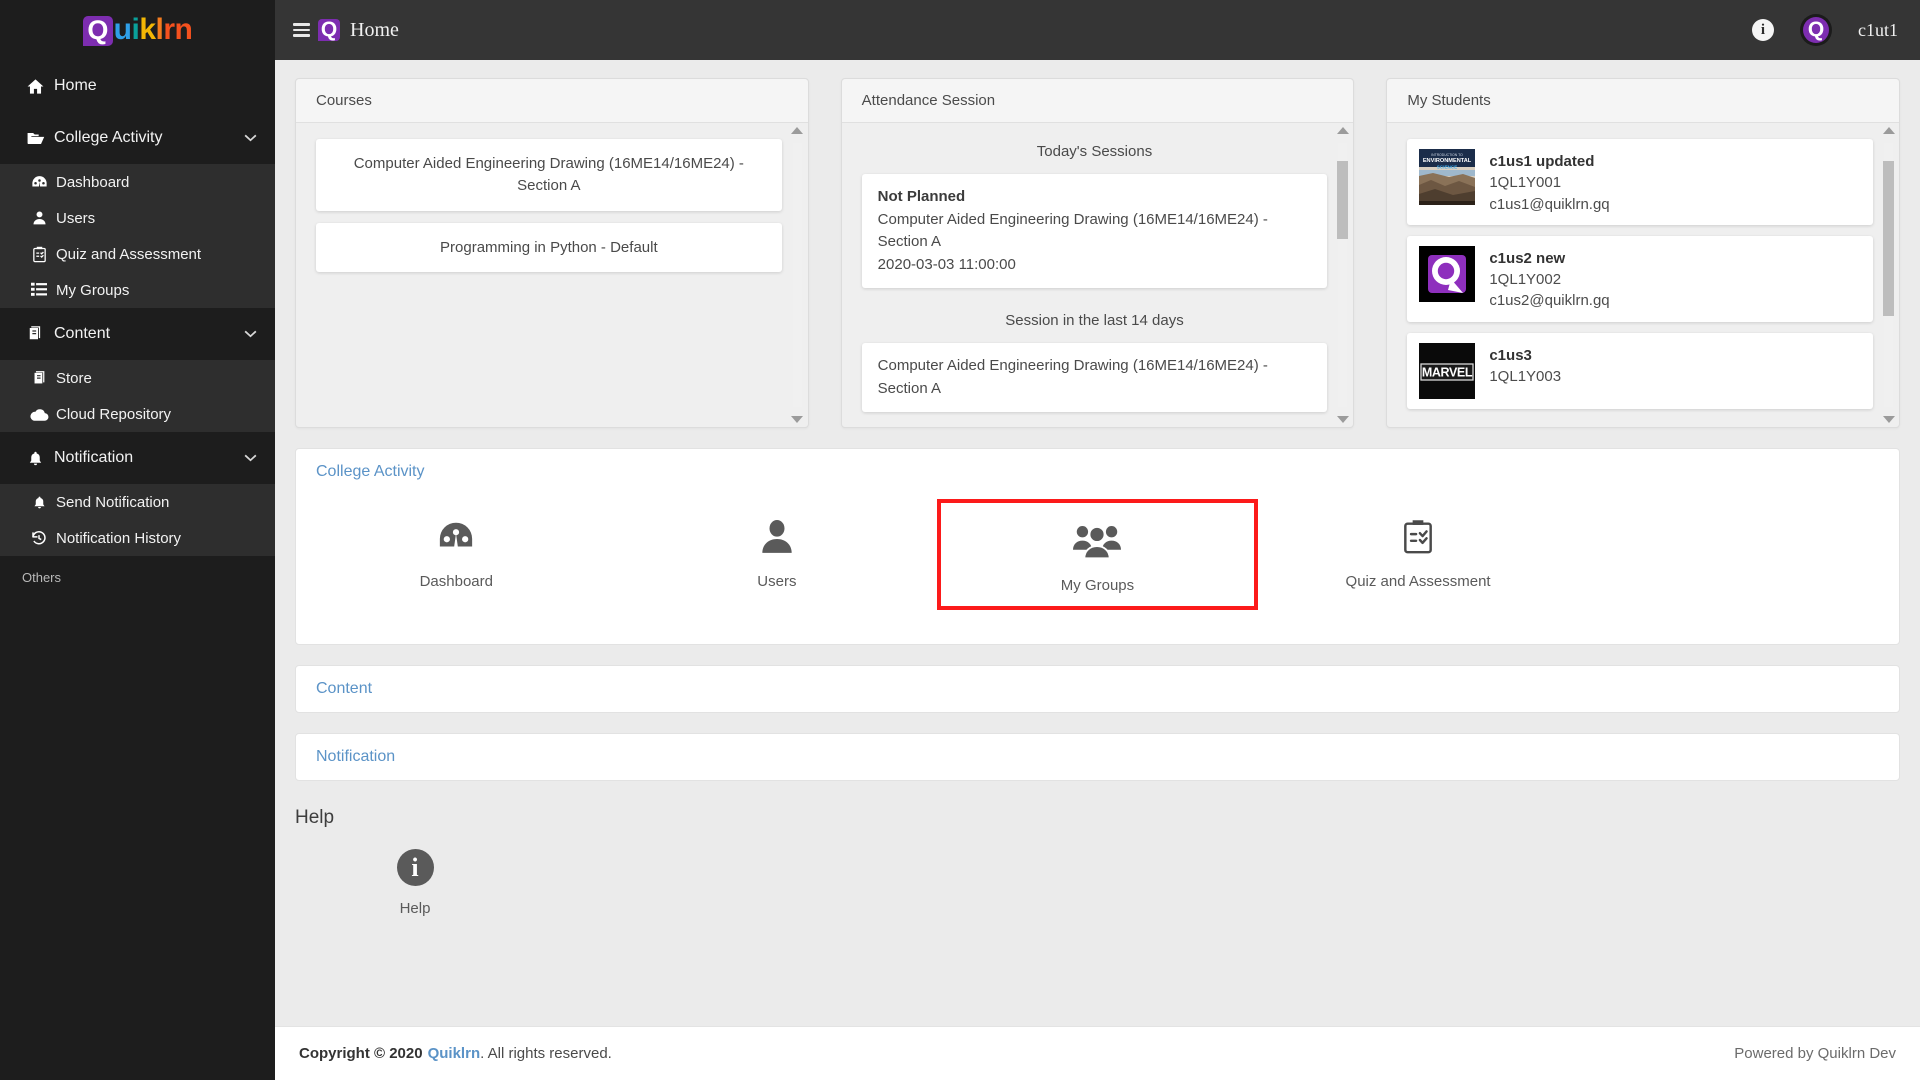 The image size is (1920, 1080). What do you see at coordinates (1816, 30) in the screenshot?
I see `avatar: Q` at bounding box center [1816, 30].